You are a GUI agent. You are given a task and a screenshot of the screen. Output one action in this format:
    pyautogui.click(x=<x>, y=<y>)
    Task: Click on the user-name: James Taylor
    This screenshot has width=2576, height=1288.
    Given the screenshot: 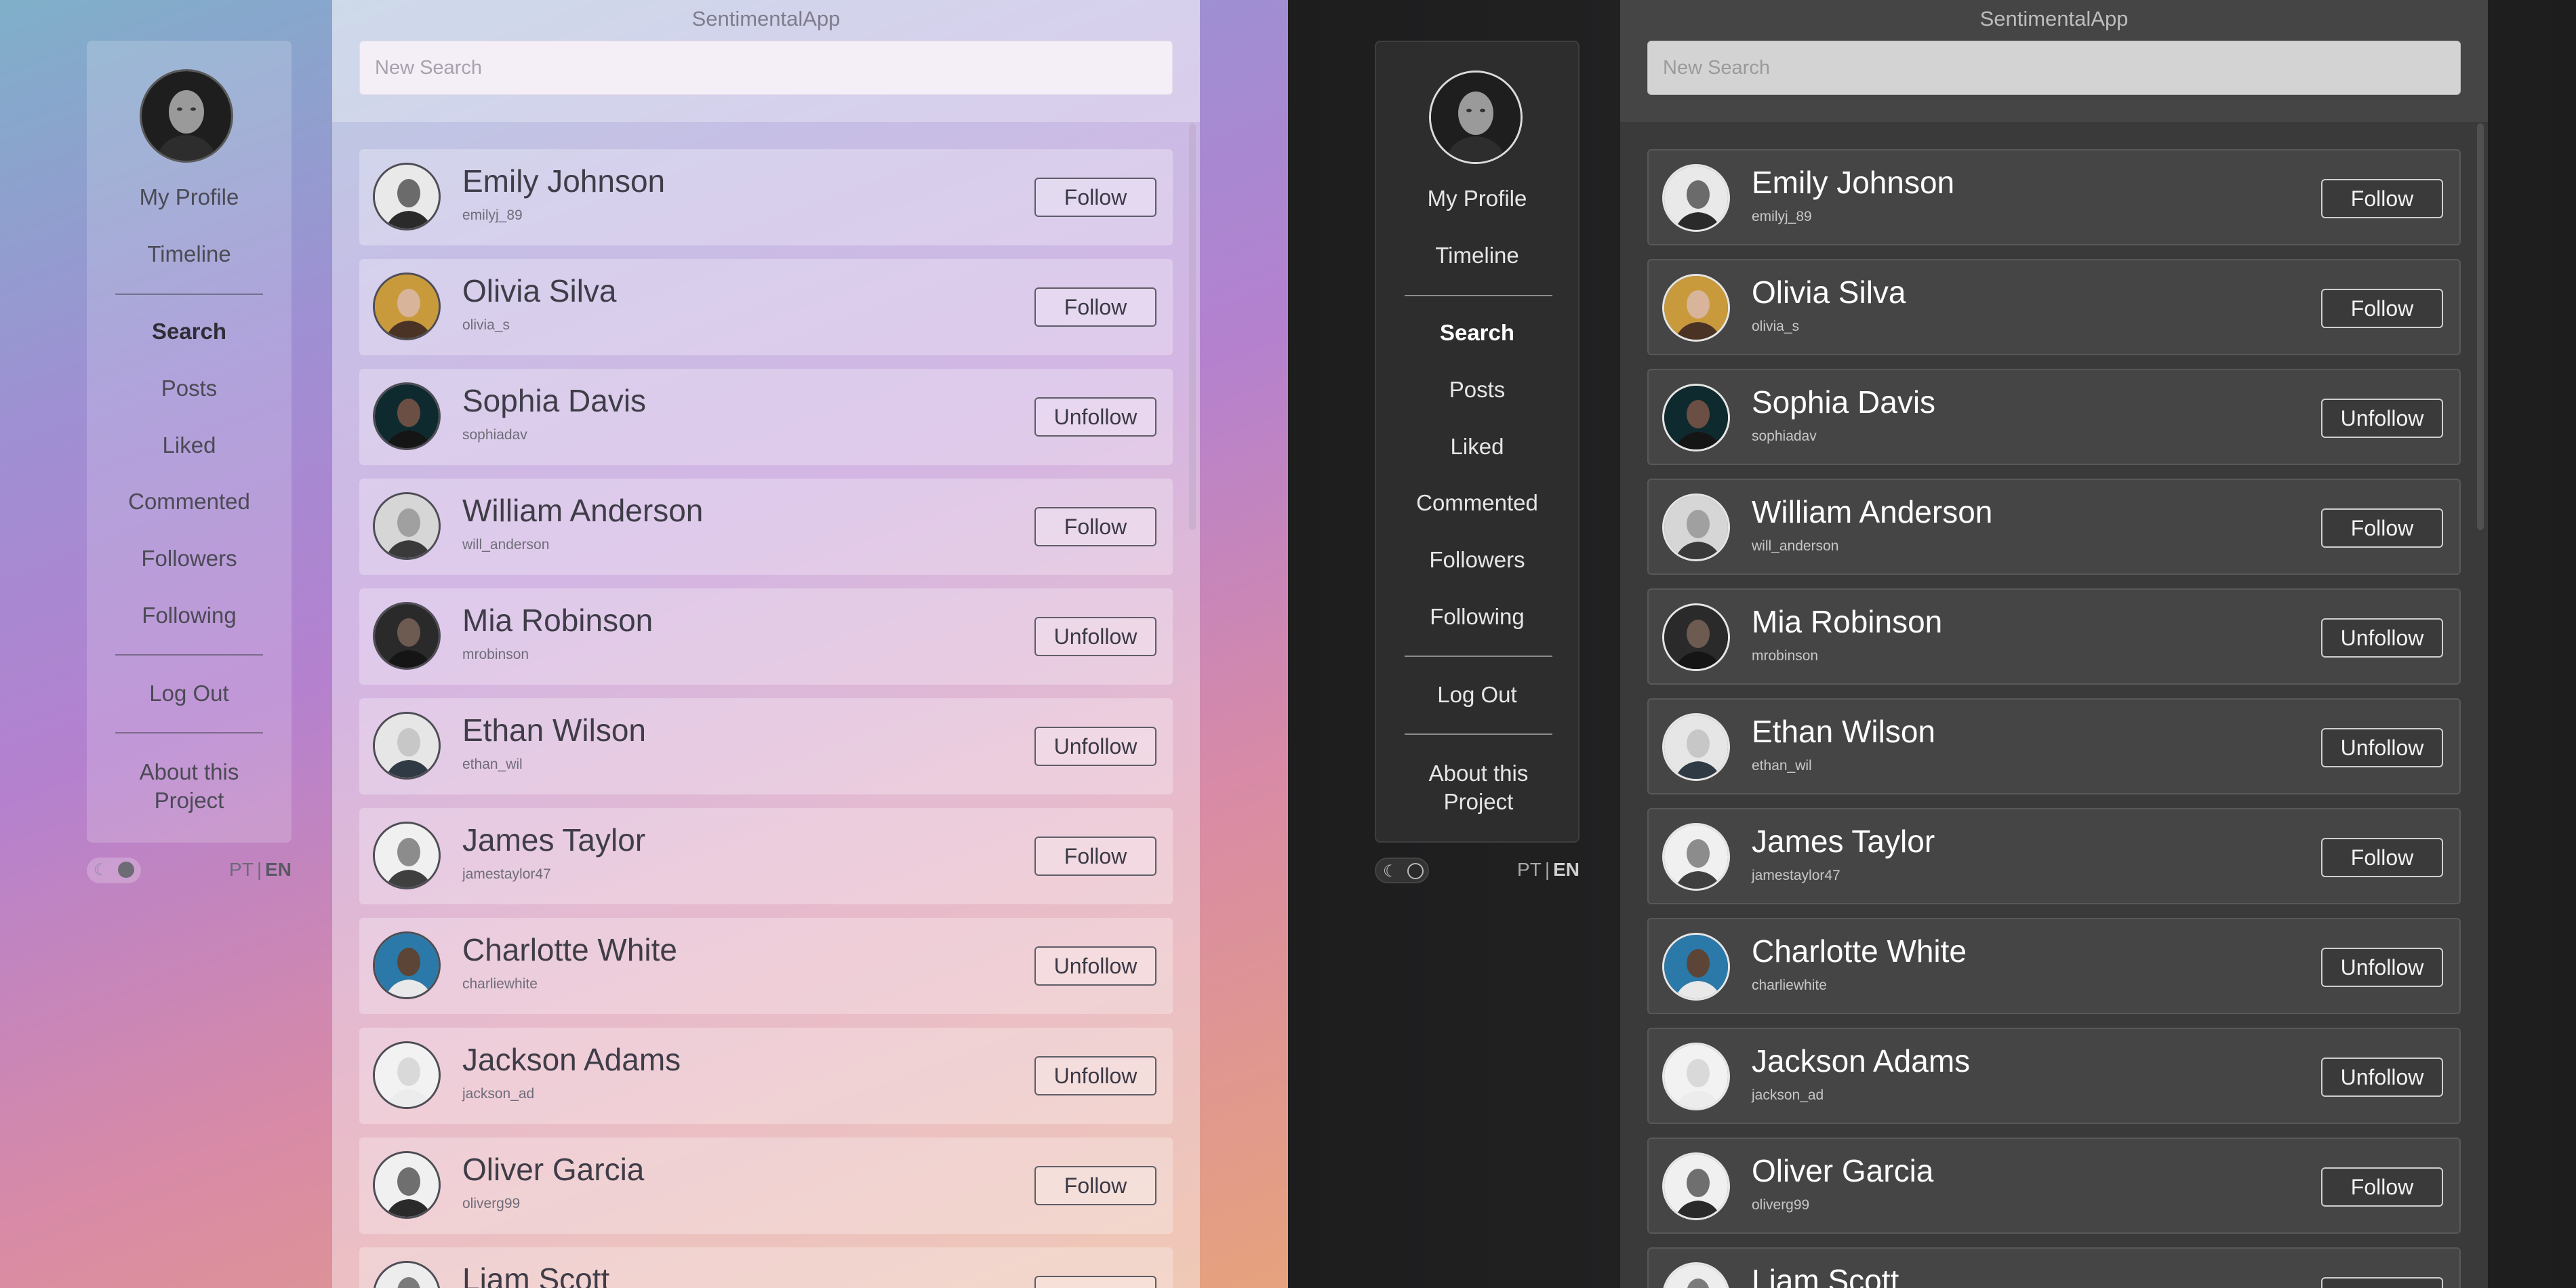 What is the action you would take?
    pyautogui.click(x=1843, y=841)
    